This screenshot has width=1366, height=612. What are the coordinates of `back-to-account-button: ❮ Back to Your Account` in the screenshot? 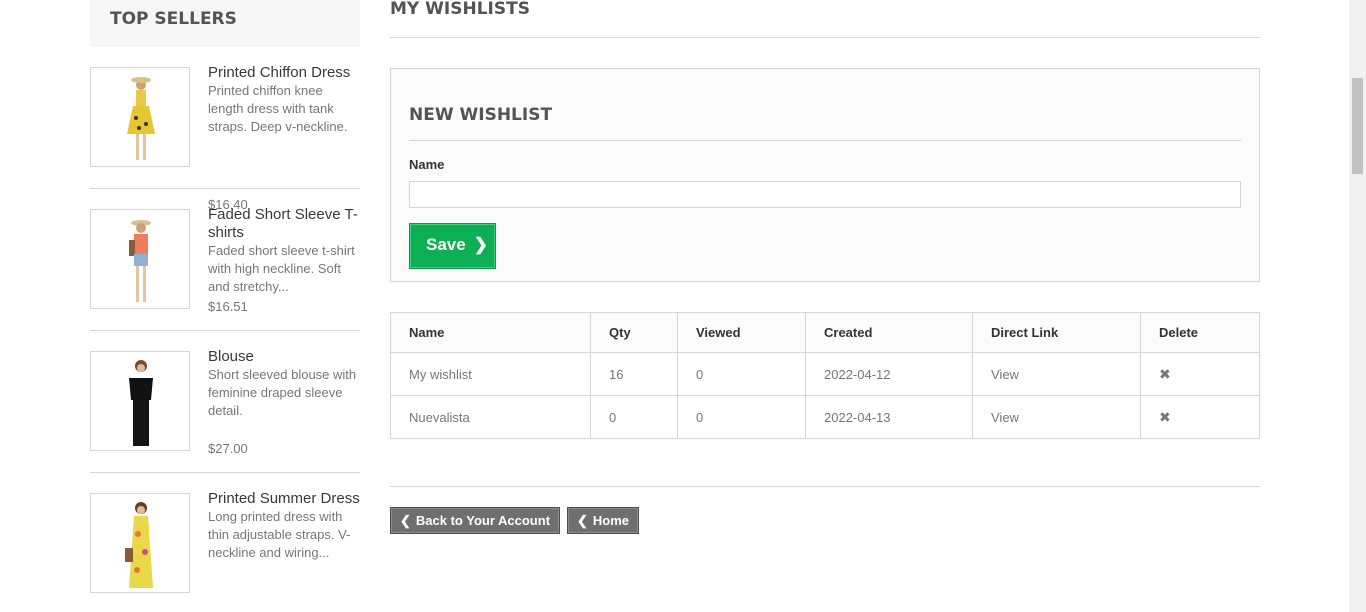 It's located at (475, 520).